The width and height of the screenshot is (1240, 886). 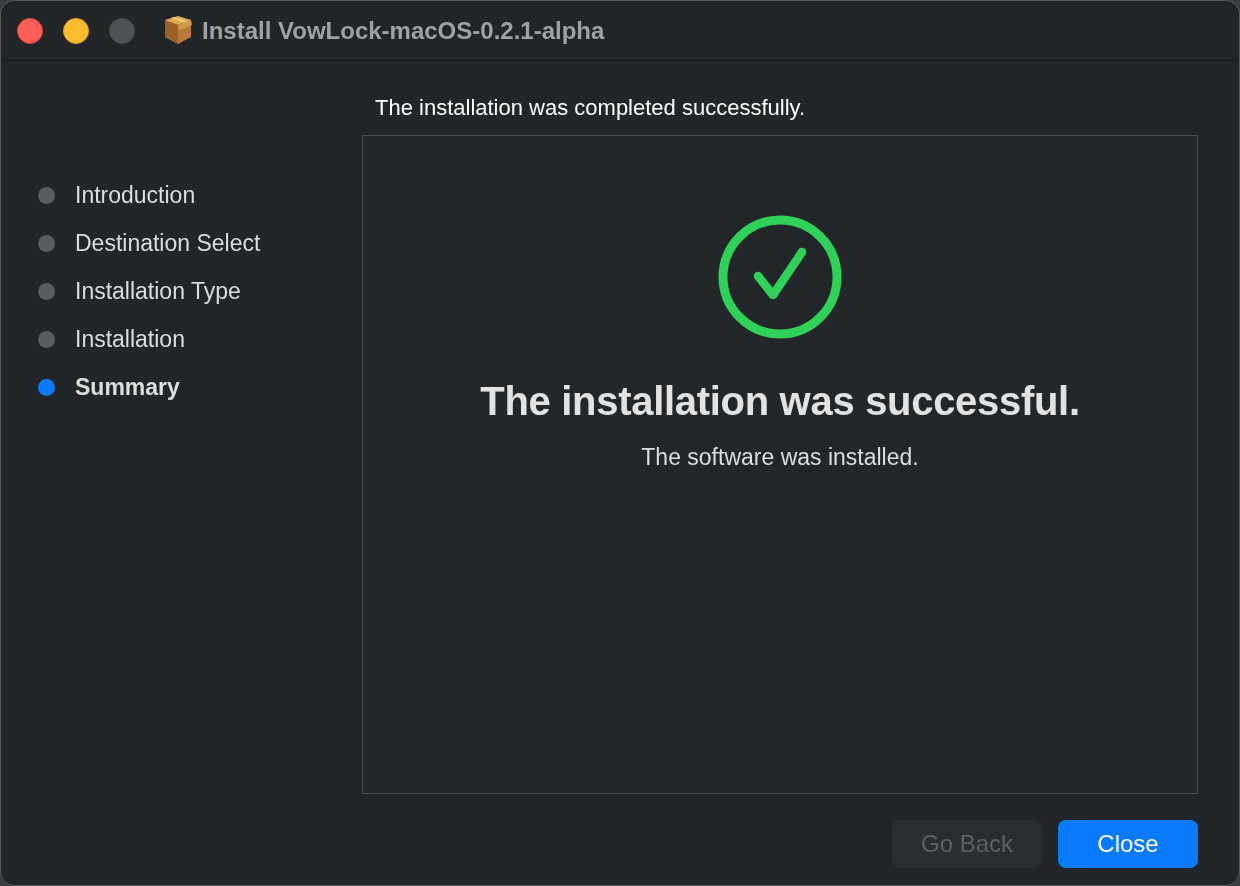 What do you see at coordinates (403, 30) in the screenshot?
I see `window-title: Install VowLock-macOS-0.2.1-alpha` at bounding box center [403, 30].